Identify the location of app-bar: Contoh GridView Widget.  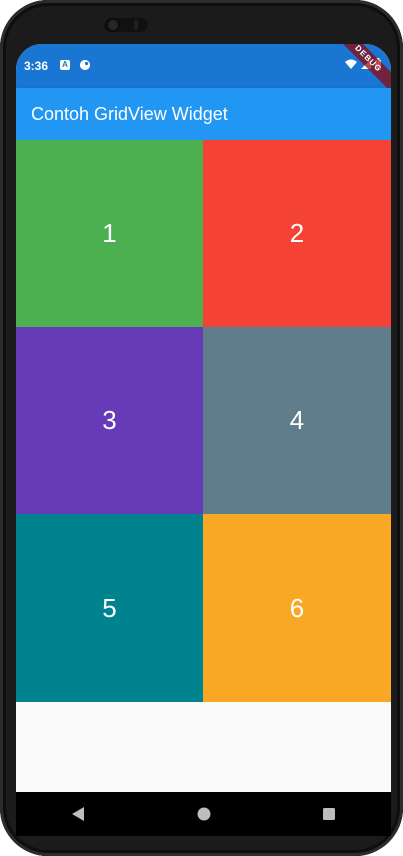
(203, 114).